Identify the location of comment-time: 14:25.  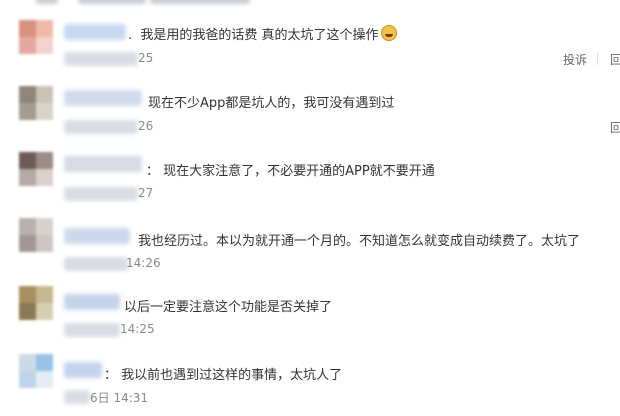
(137, 329).